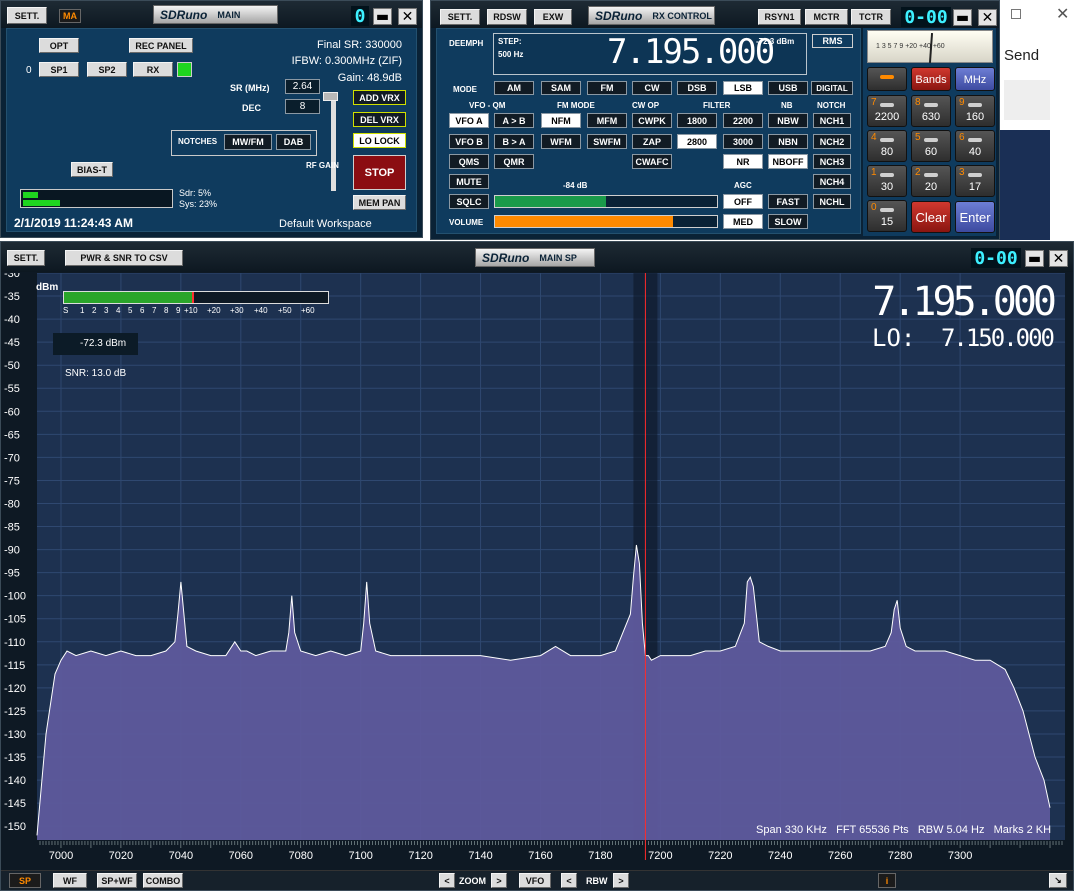 This screenshot has width=1079, height=893. Describe the element at coordinates (561, 141) in the screenshot. I see `wfm-button: WFM` at that location.